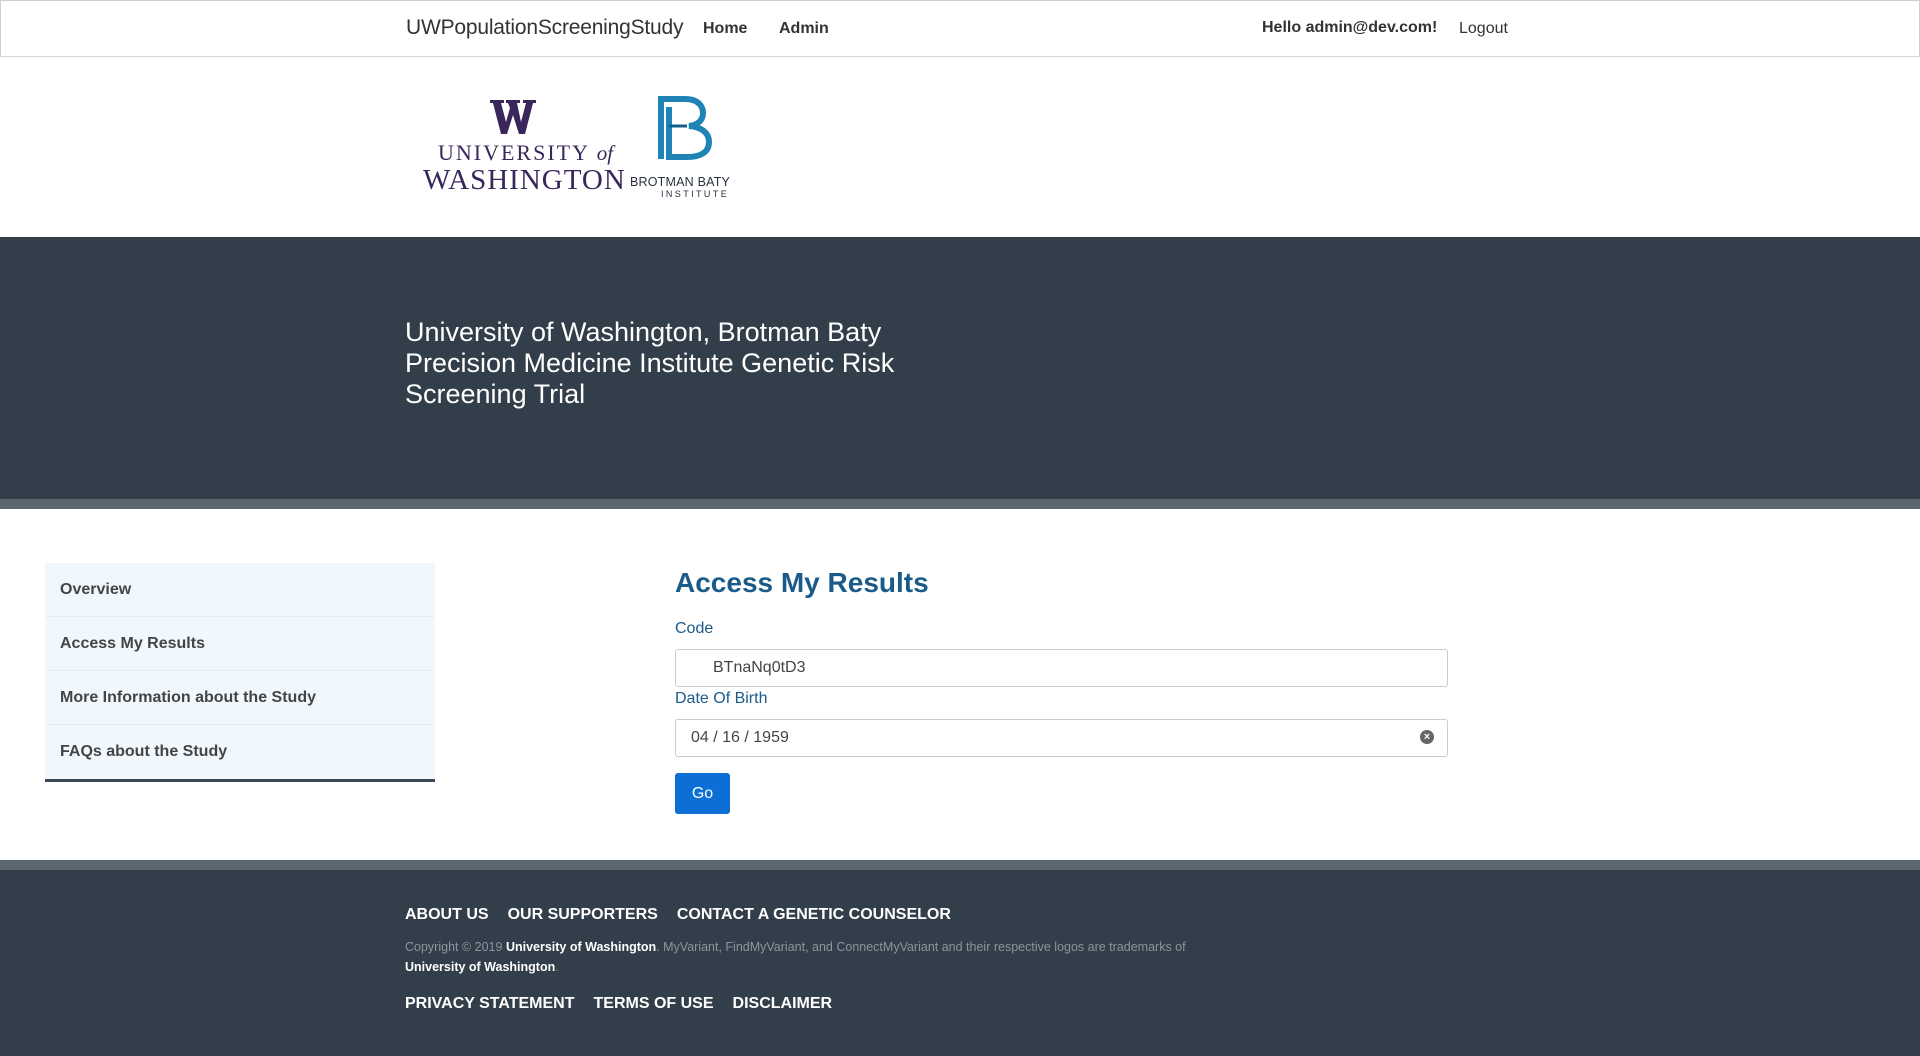  I want to click on go-button: Go, so click(702, 793).